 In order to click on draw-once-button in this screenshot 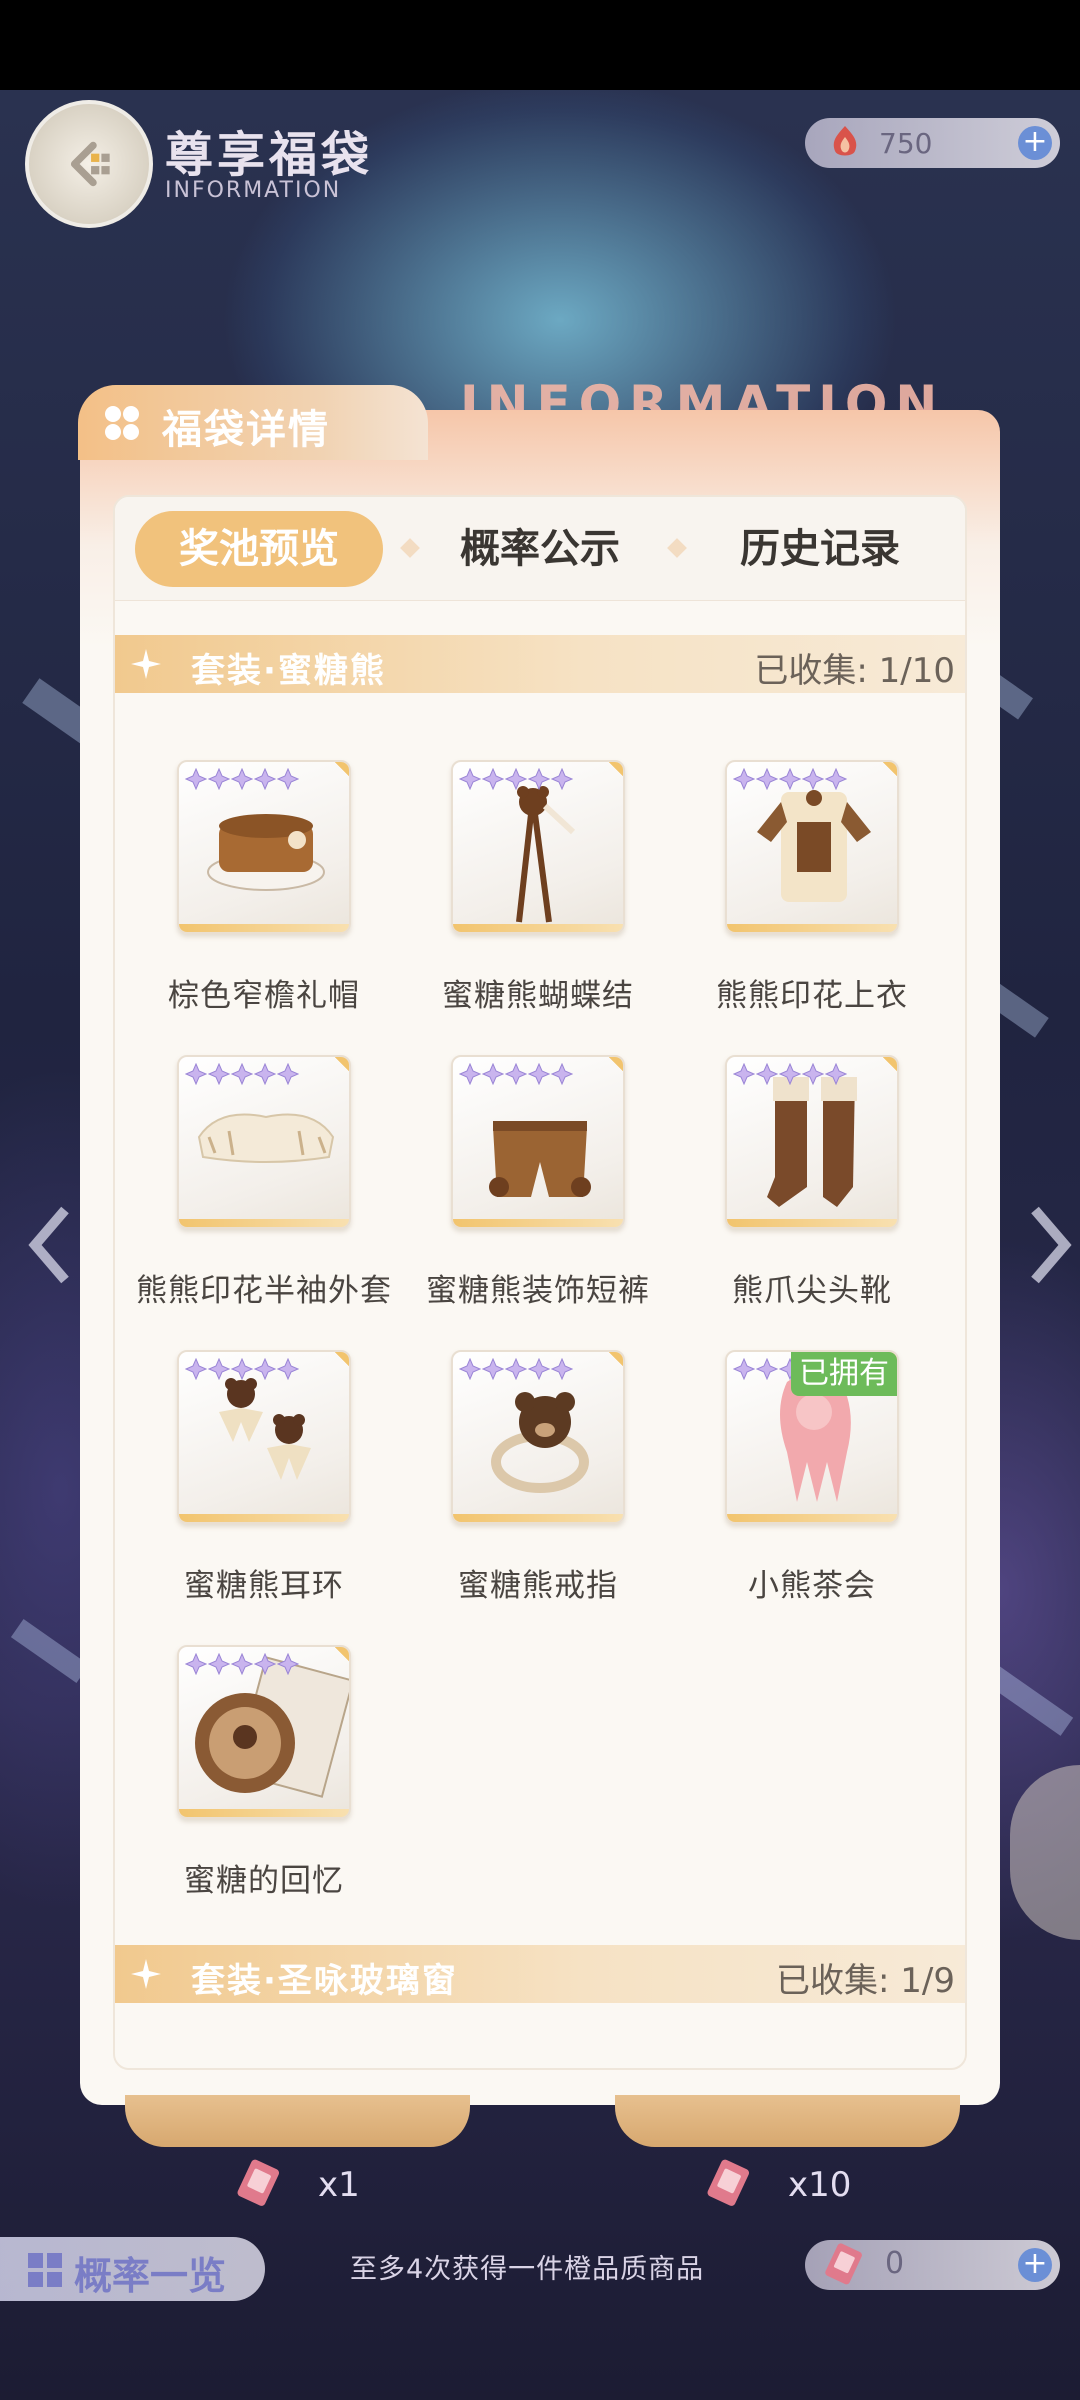, I will do `click(297, 2121)`.